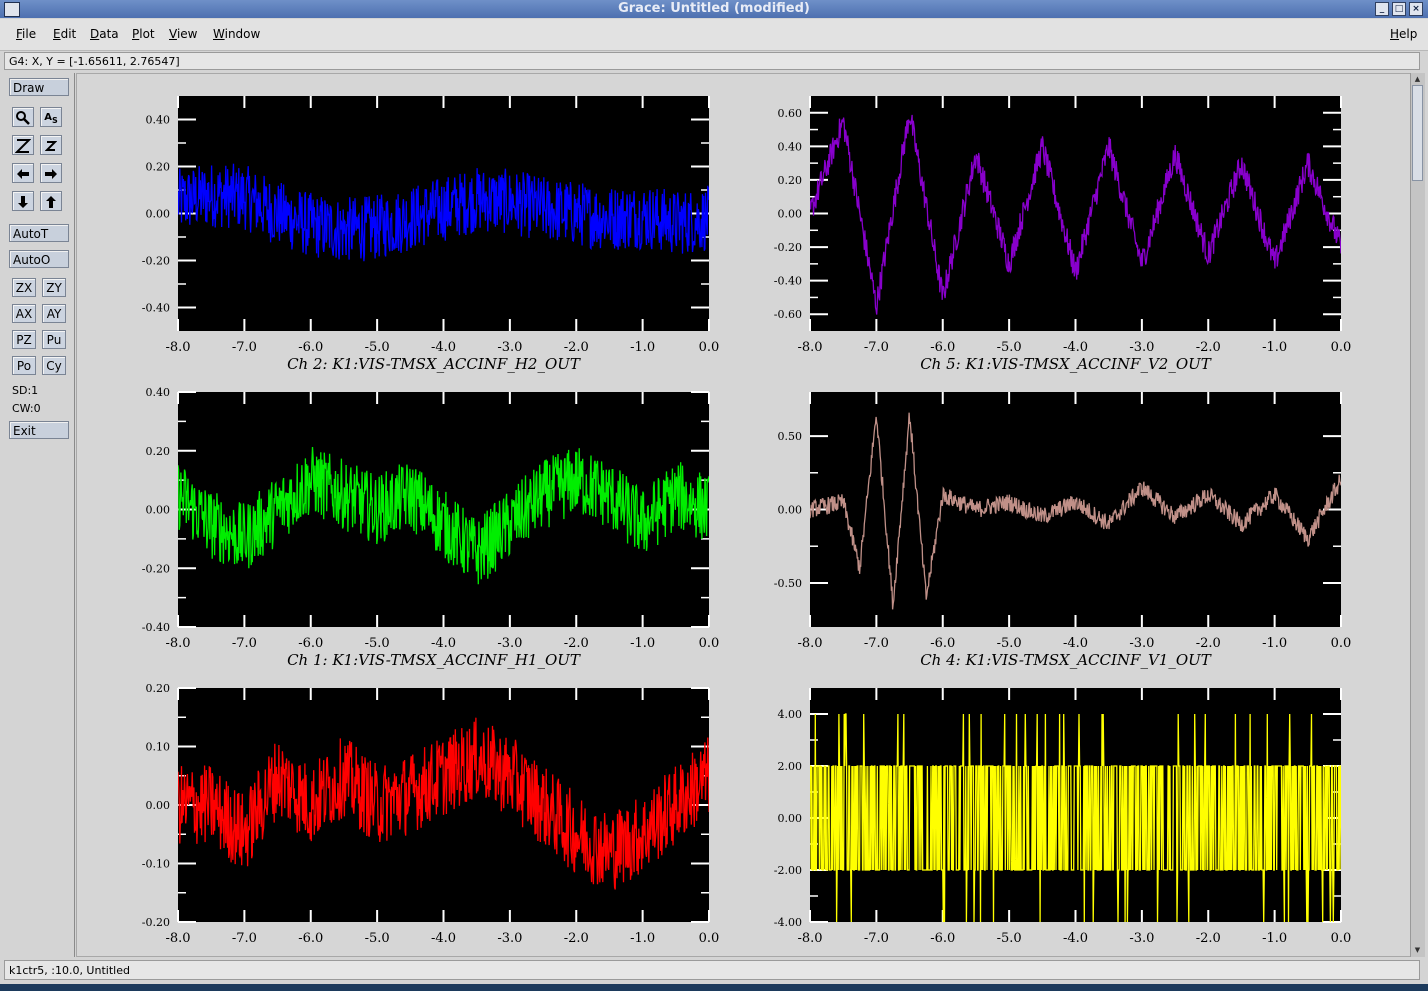 Image resolution: width=1428 pixels, height=991 pixels. What do you see at coordinates (1417, 950) in the screenshot?
I see `scroll-down-icon: ▼` at bounding box center [1417, 950].